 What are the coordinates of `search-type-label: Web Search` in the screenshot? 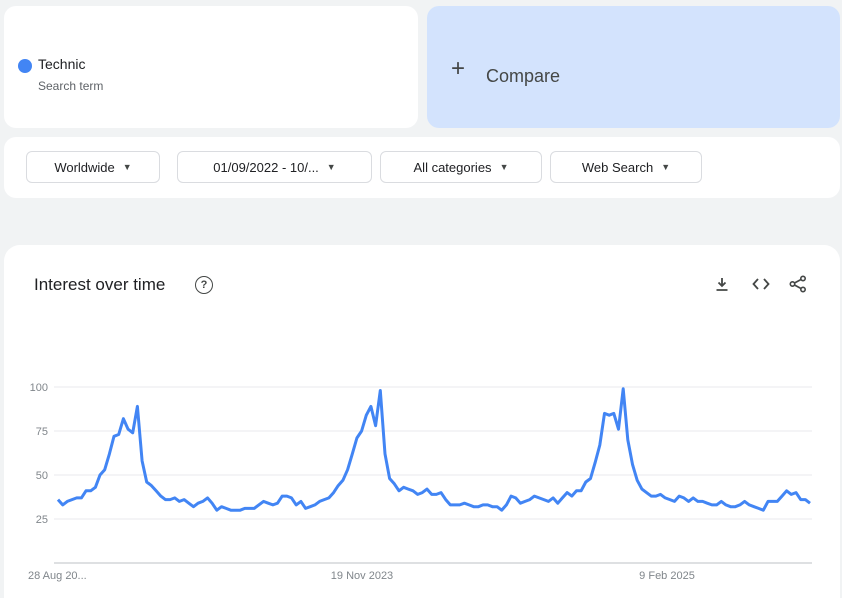 It's located at (617, 167).